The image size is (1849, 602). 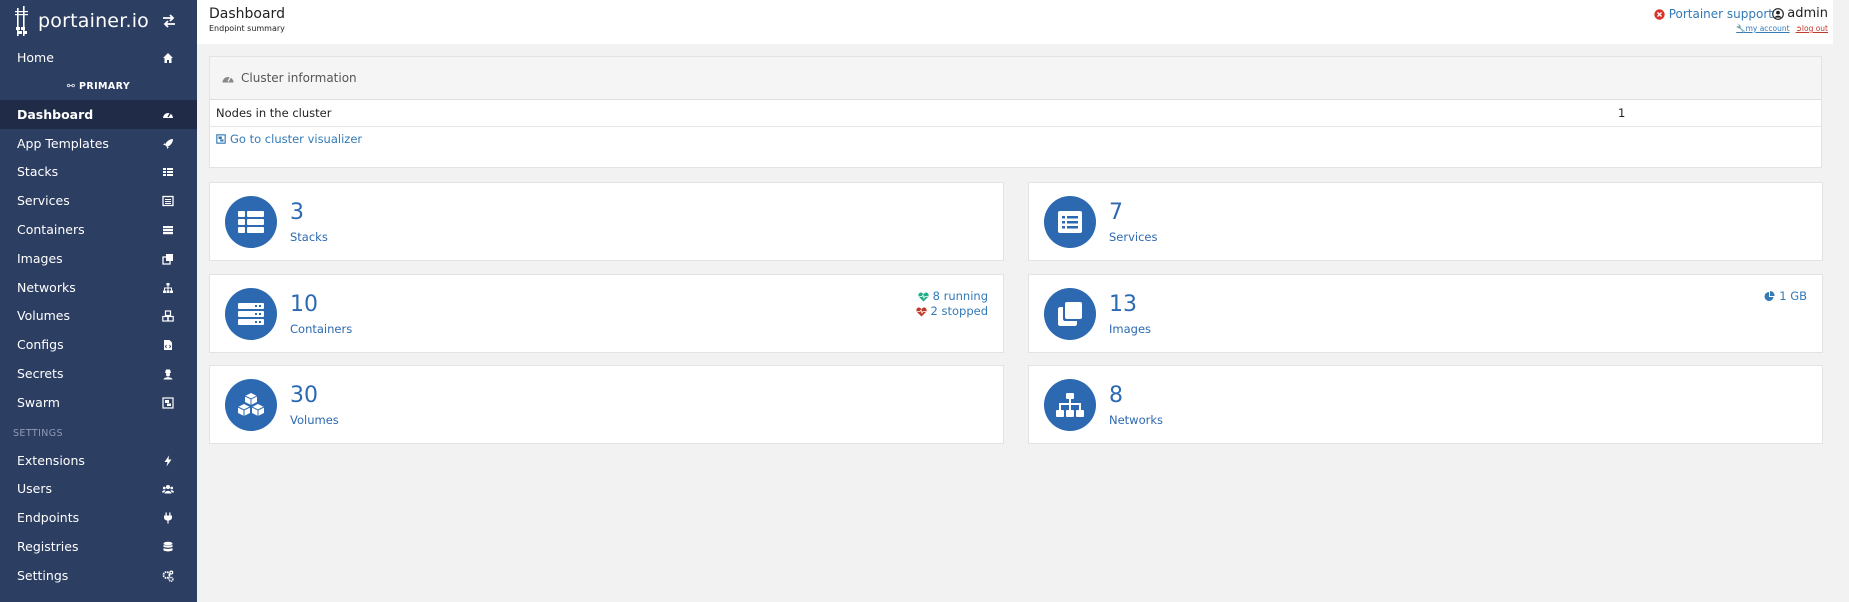 I want to click on home-icon, so click(x=168, y=57).